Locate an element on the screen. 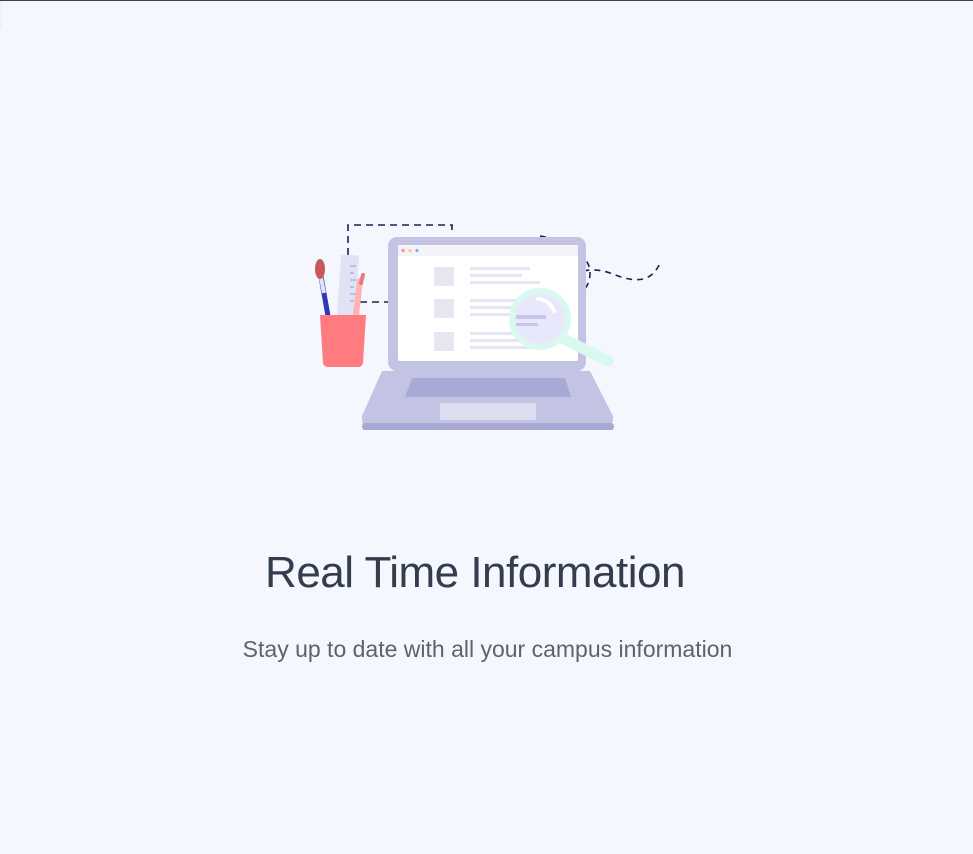  laptop-icon is located at coordinates (487, 333).